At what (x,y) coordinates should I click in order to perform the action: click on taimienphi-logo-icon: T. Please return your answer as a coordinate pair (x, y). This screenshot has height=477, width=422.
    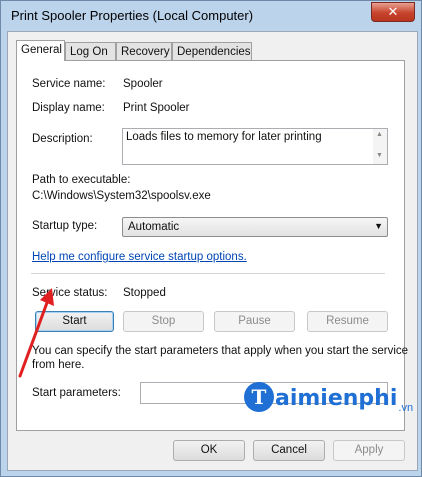
    Looking at the image, I should click on (259, 397).